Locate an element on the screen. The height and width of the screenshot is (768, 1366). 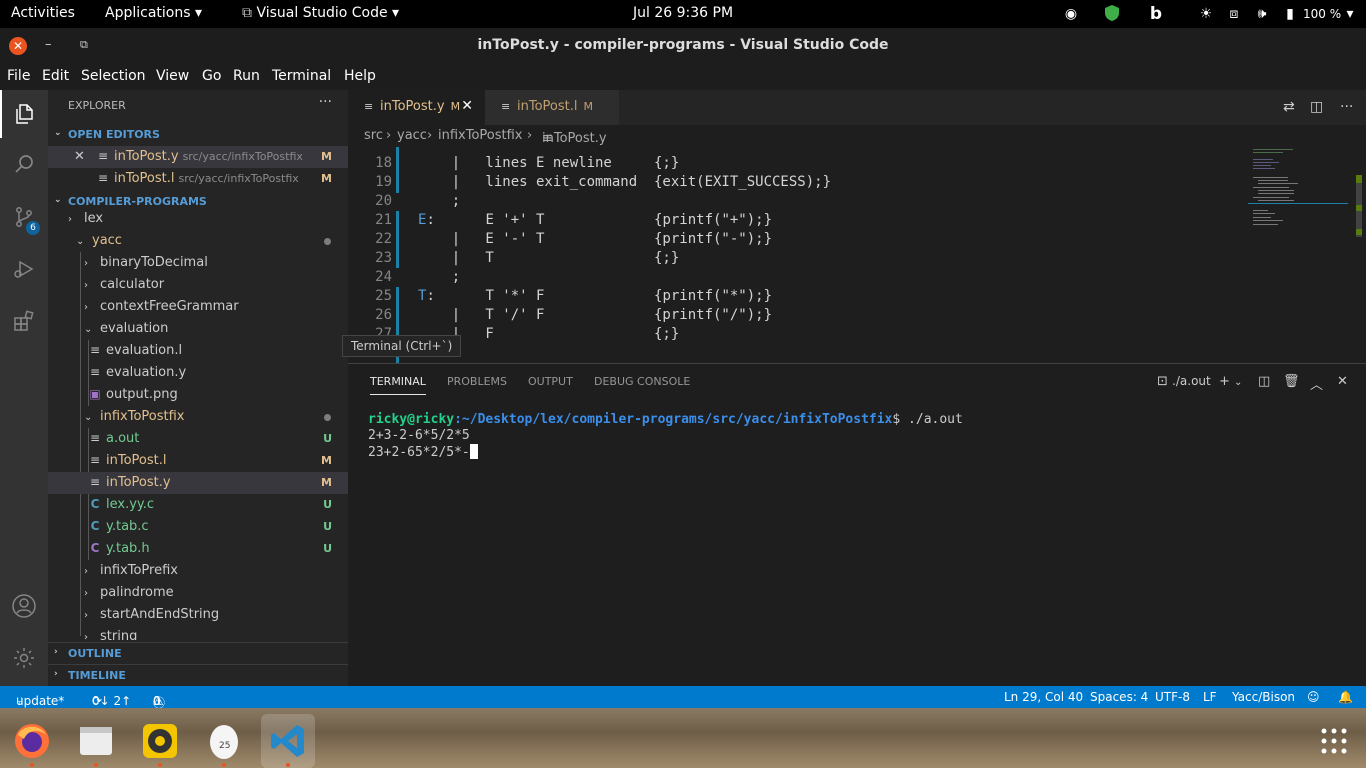
maximize-panel-icon: ︿ is located at coordinates (1316, 383).